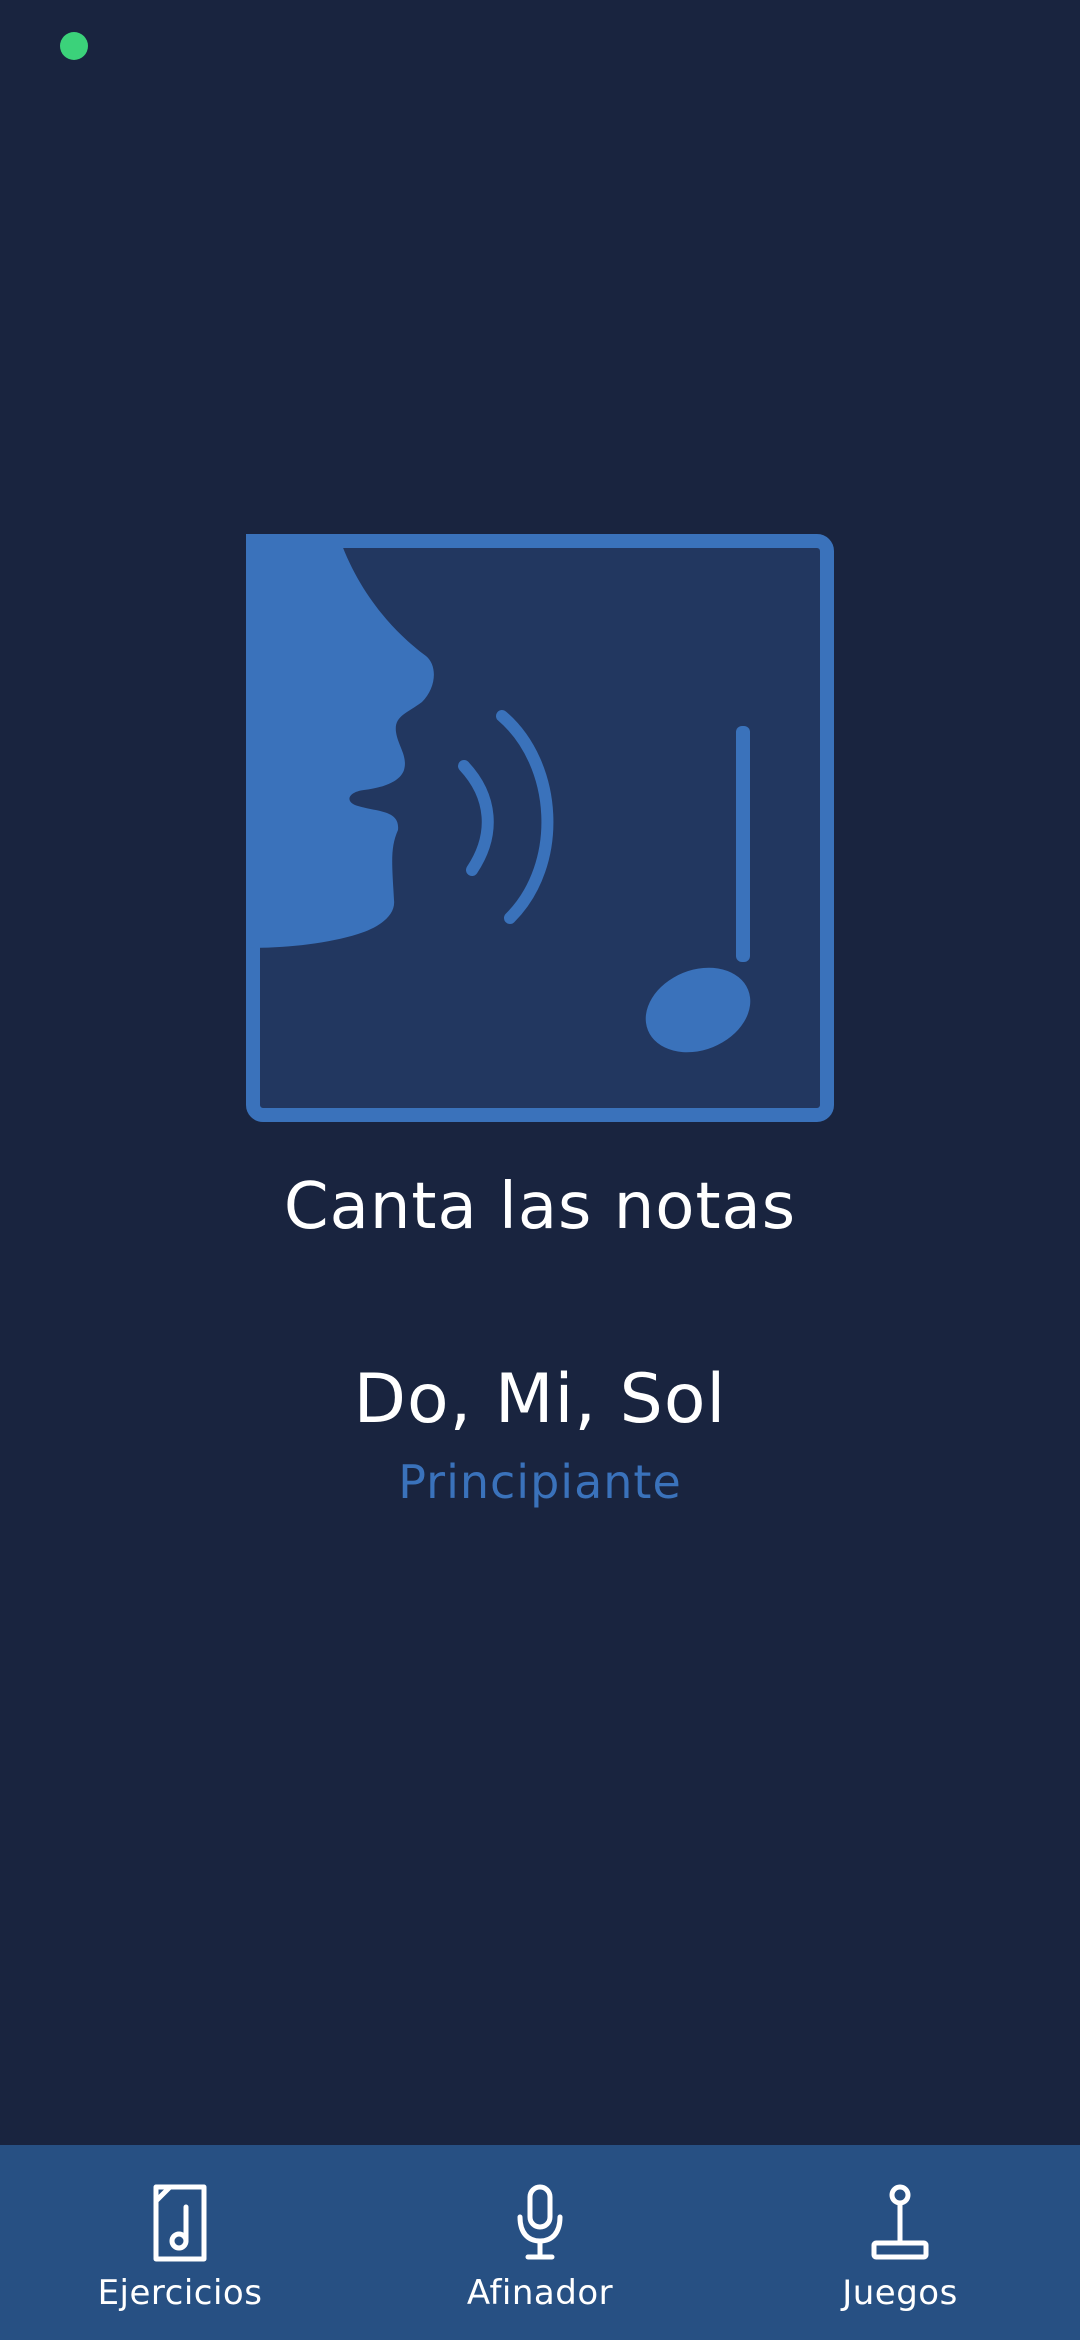  I want to click on exercise-name: Do, Mi, Sol, so click(540, 1399).